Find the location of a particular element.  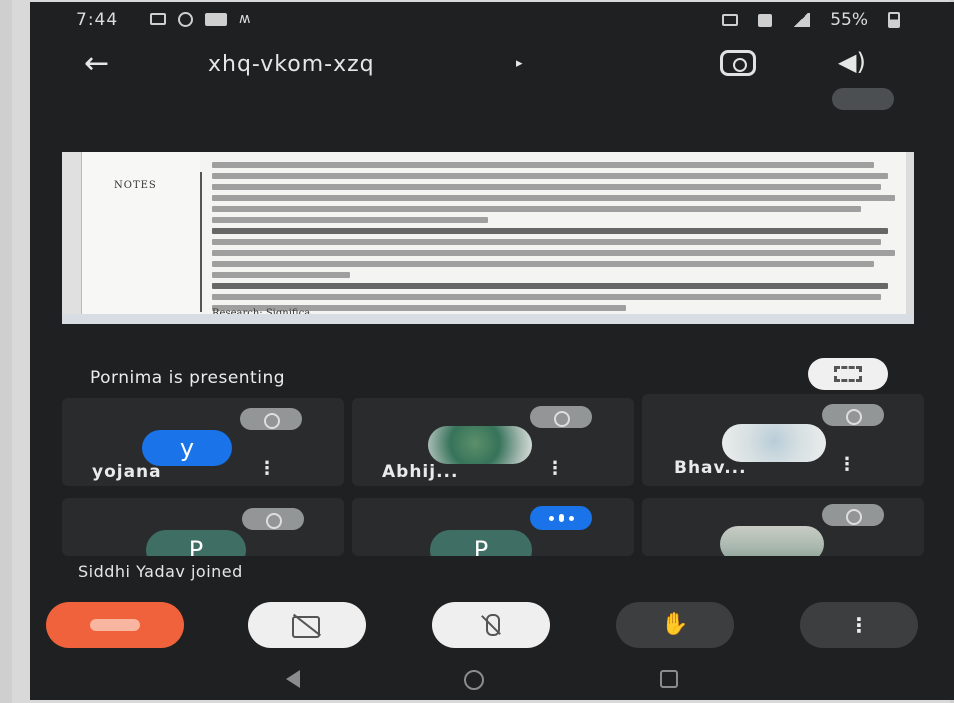

camera-toggle-button is located at coordinates (307, 625).